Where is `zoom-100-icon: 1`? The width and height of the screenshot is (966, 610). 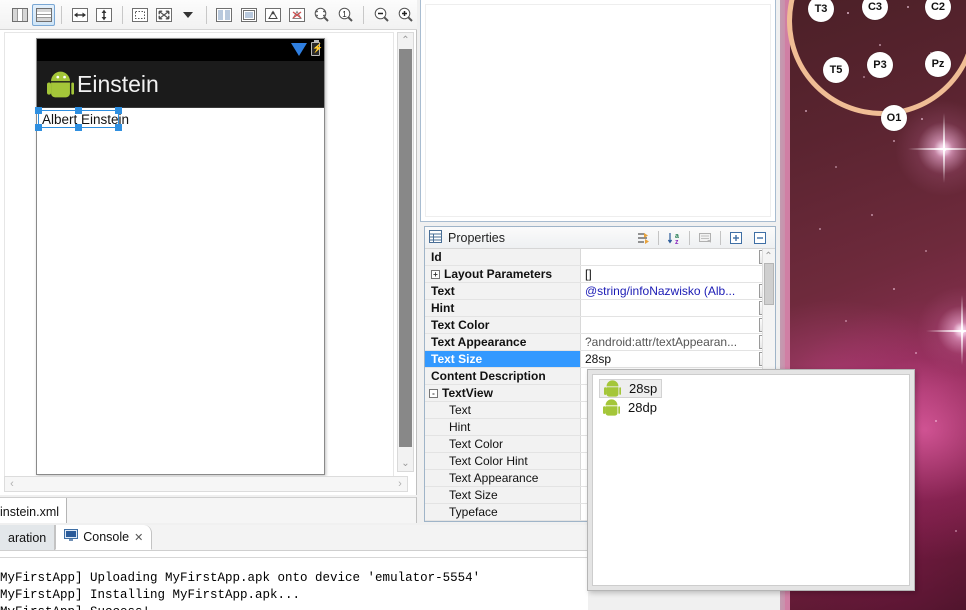
zoom-100-icon: 1 is located at coordinates (345, 15).